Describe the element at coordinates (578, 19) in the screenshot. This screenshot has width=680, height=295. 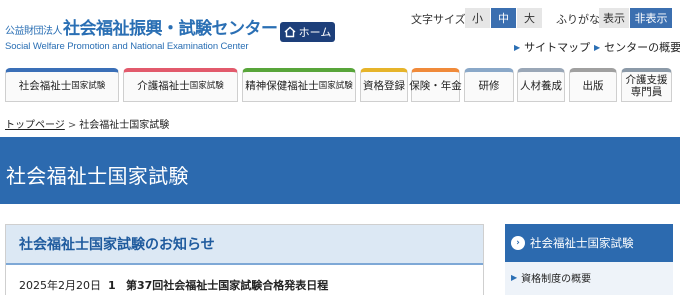
I see `furigana-label: ふりがな` at that location.